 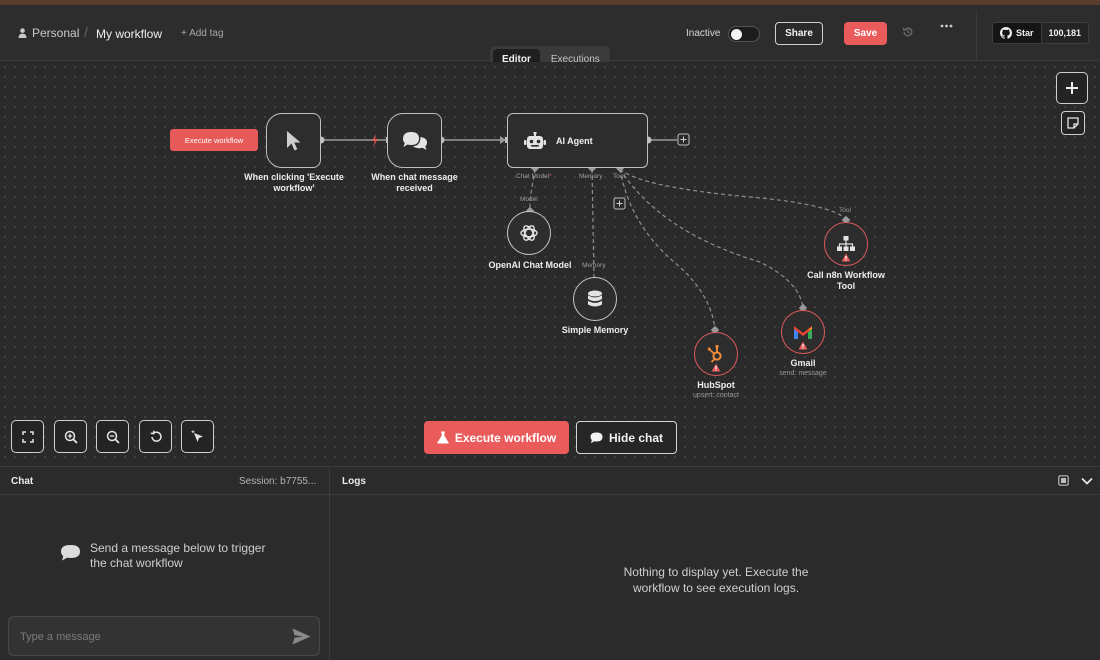 I want to click on node-hubspot, so click(x=716, y=354).